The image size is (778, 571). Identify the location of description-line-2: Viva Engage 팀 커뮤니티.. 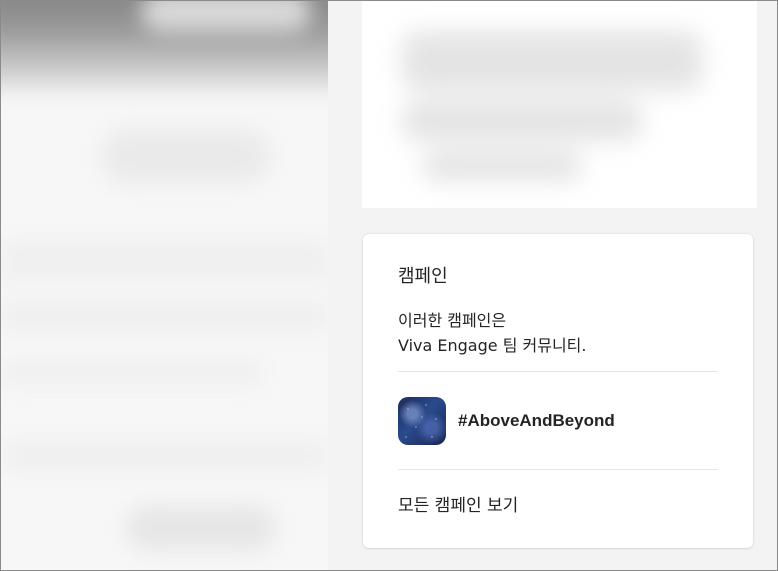
(492, 345).